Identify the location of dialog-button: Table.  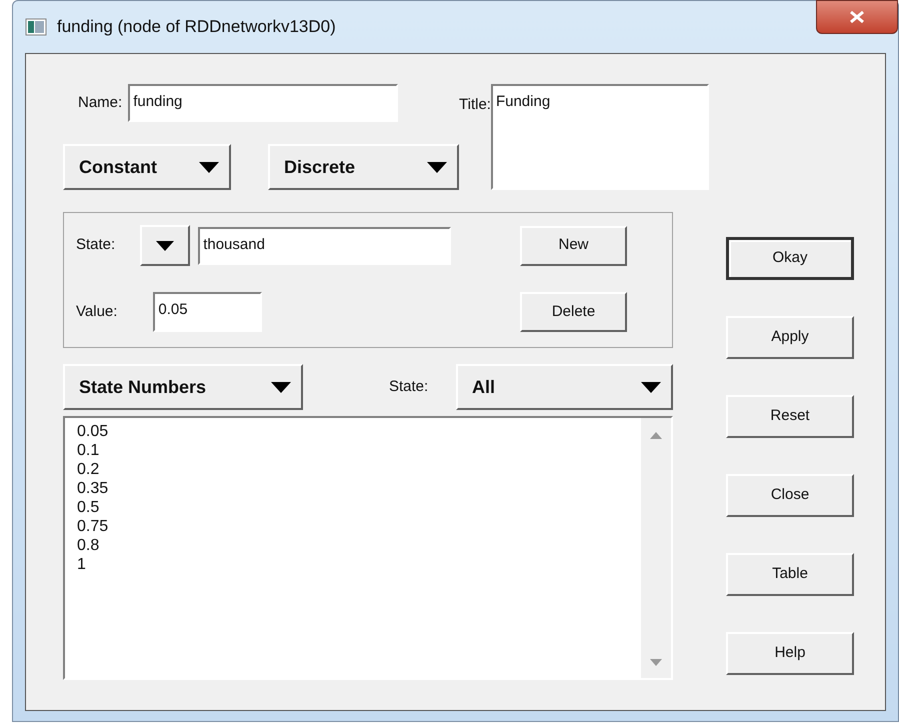
(790, 574).